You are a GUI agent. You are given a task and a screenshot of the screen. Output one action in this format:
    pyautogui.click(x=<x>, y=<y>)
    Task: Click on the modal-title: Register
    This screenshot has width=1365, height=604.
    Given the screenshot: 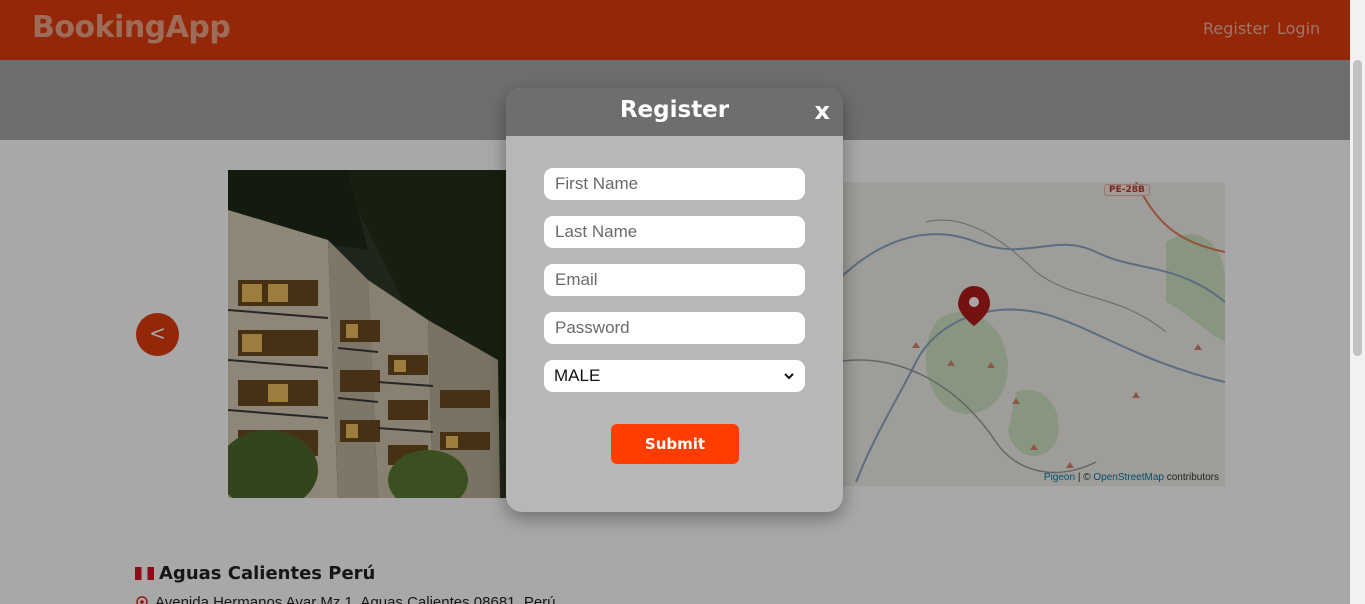 What is the action you would take?
    pyautogui.click(x=674, y=110)
    